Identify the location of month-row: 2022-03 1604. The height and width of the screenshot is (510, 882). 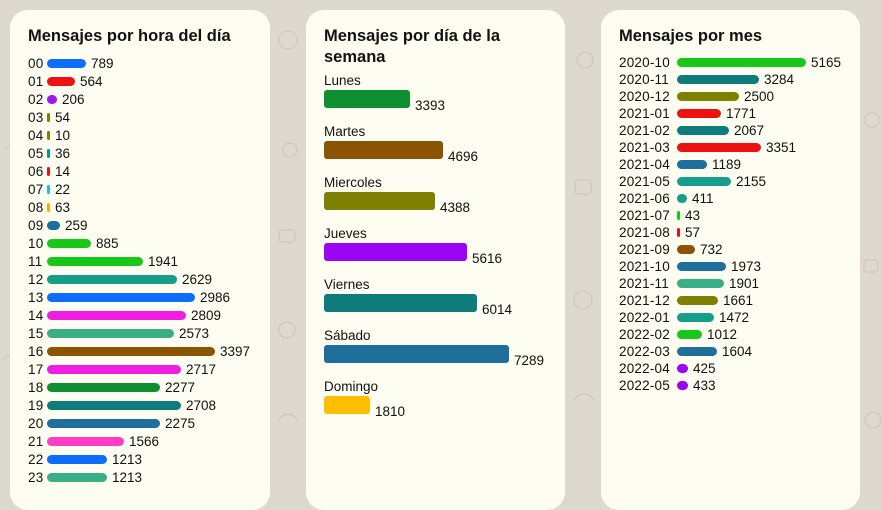
(731, 351).